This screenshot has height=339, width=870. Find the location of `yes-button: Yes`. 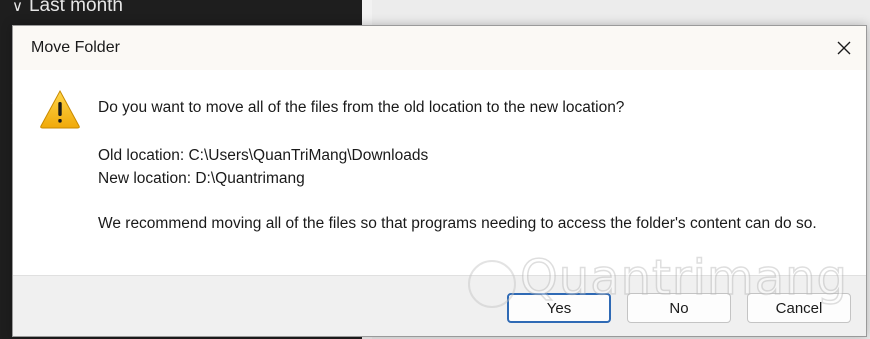

yes-button: Yes is located at coordinates (559, 308).